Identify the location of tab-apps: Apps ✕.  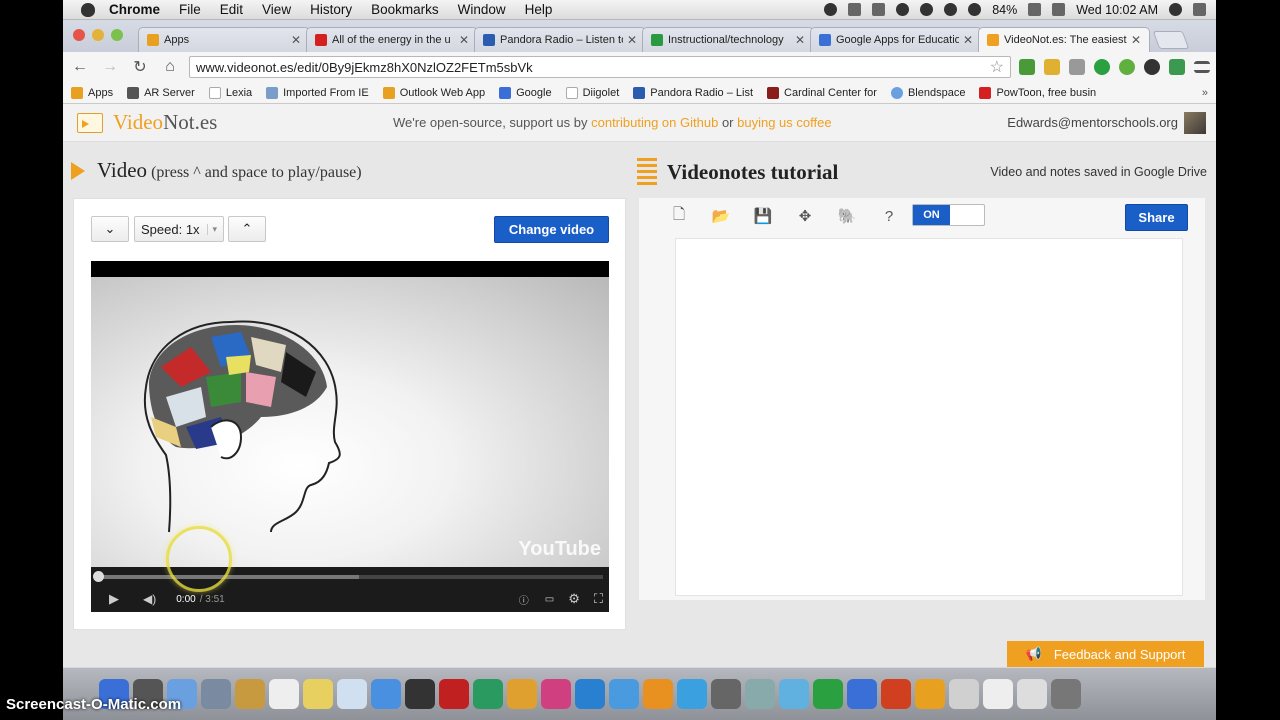
(224, 39).